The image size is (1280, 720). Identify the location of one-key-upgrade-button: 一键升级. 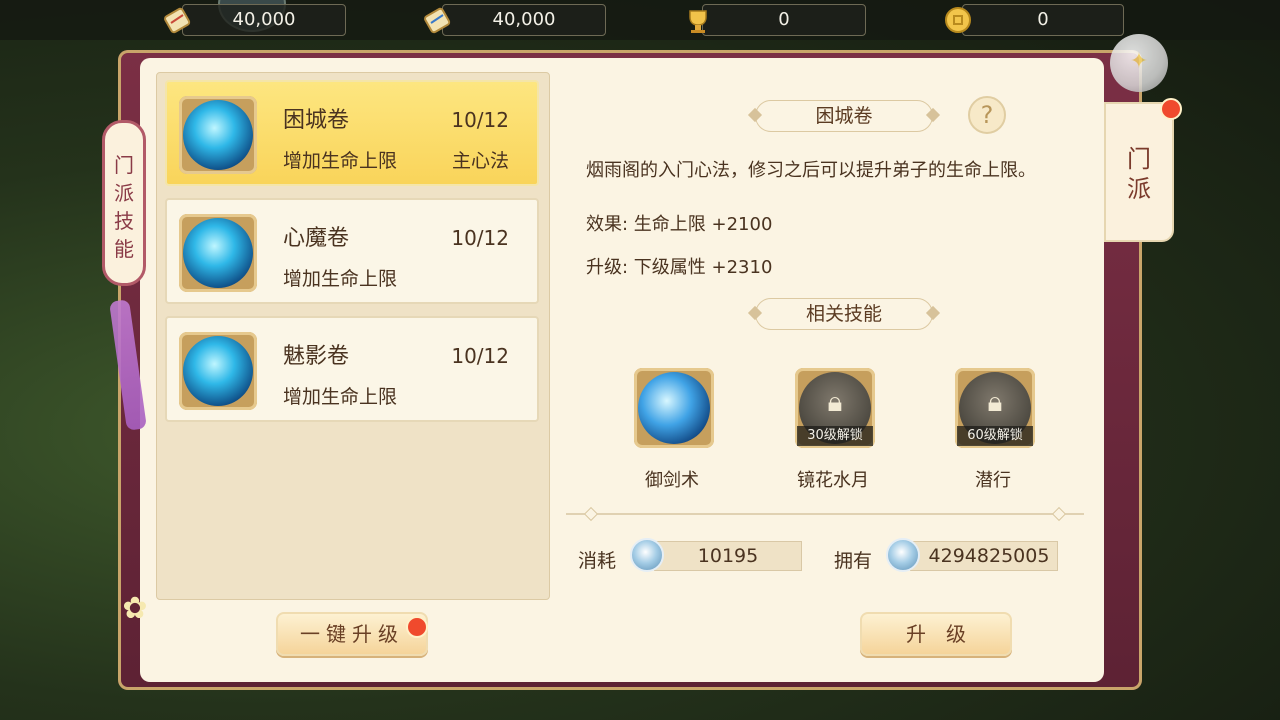
(352, 634).